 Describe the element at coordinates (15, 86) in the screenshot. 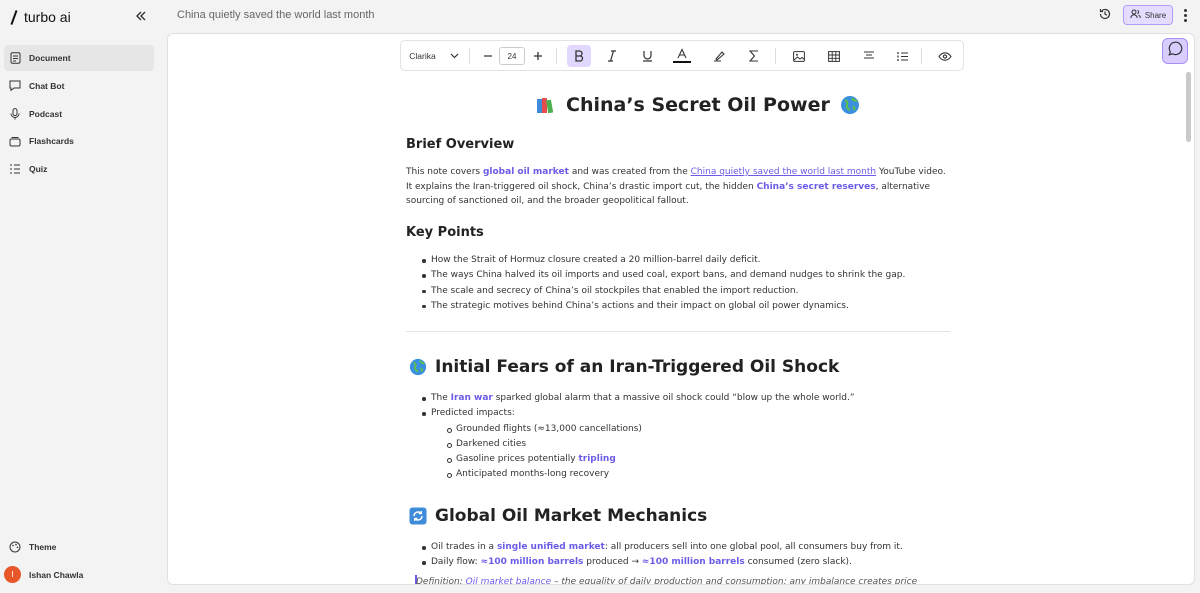

I see `chat-icon` at that location.